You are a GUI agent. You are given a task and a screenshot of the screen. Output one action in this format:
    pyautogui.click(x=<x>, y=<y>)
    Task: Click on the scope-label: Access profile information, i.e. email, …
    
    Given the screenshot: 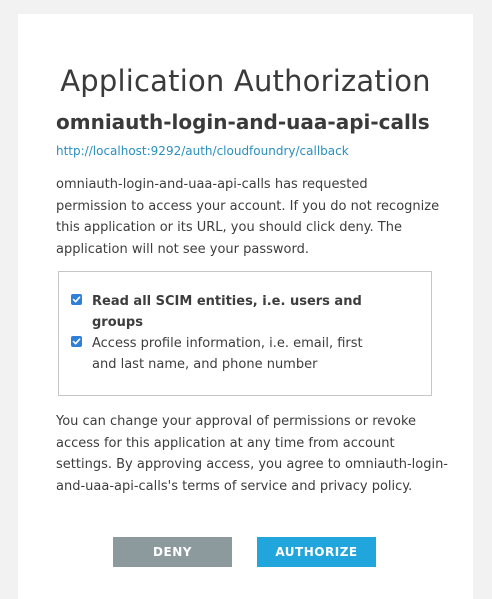 What is the action you would take?
    pyautogui.click(x=227, y=354)
    